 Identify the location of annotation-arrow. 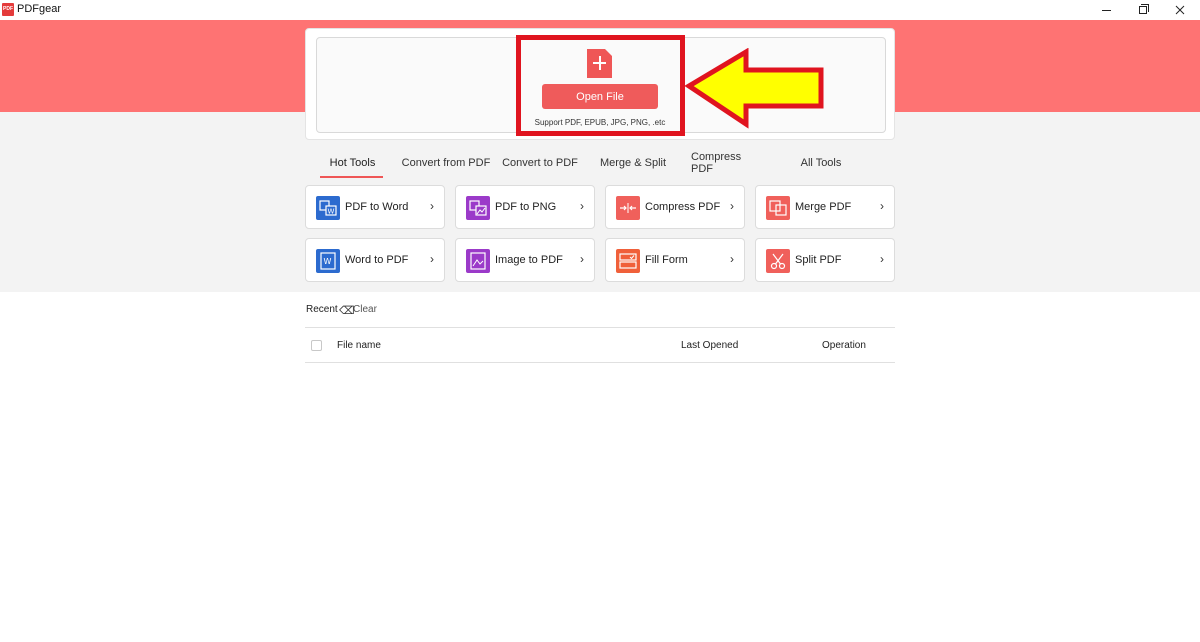
(754, 88).